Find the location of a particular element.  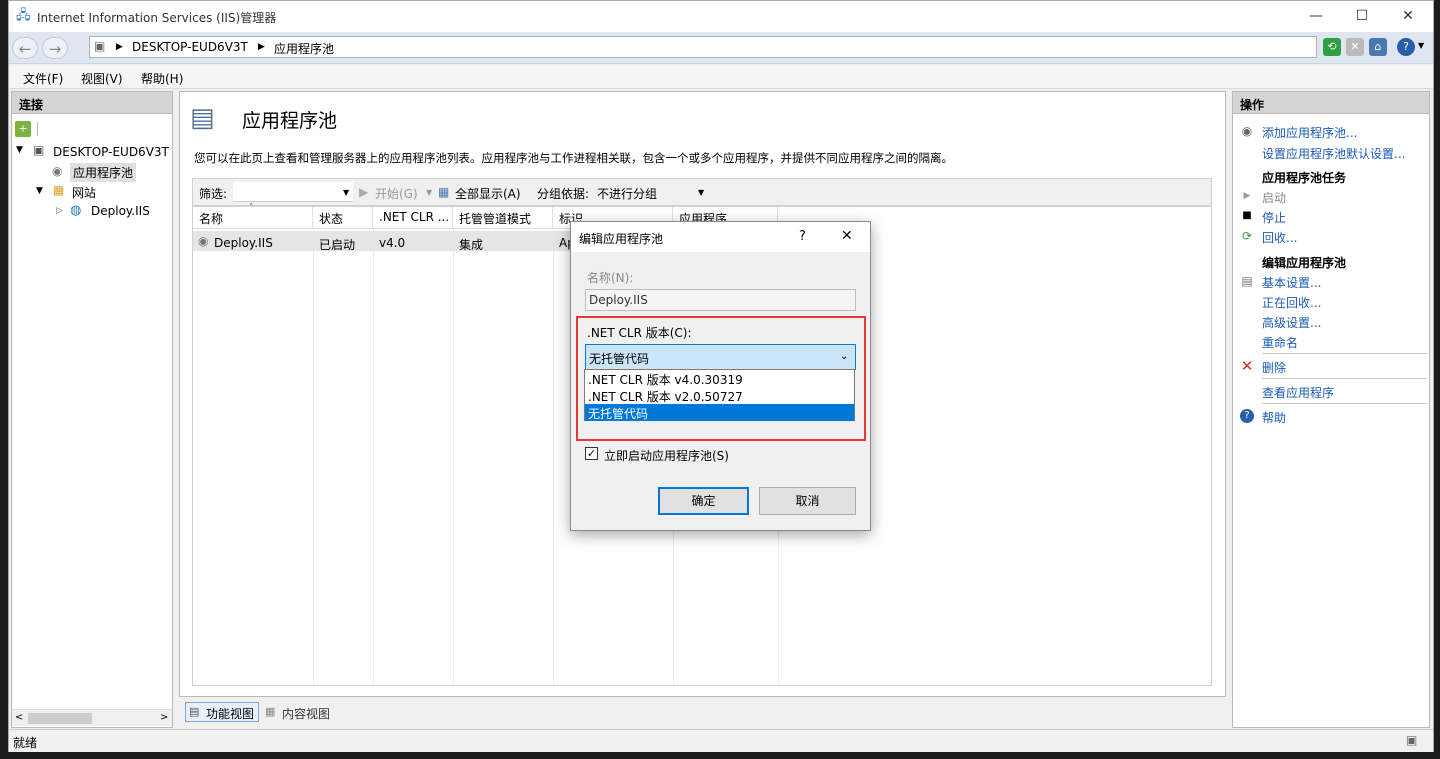

iis-app-icon: 🖧 is located at coordinates (23, 15).